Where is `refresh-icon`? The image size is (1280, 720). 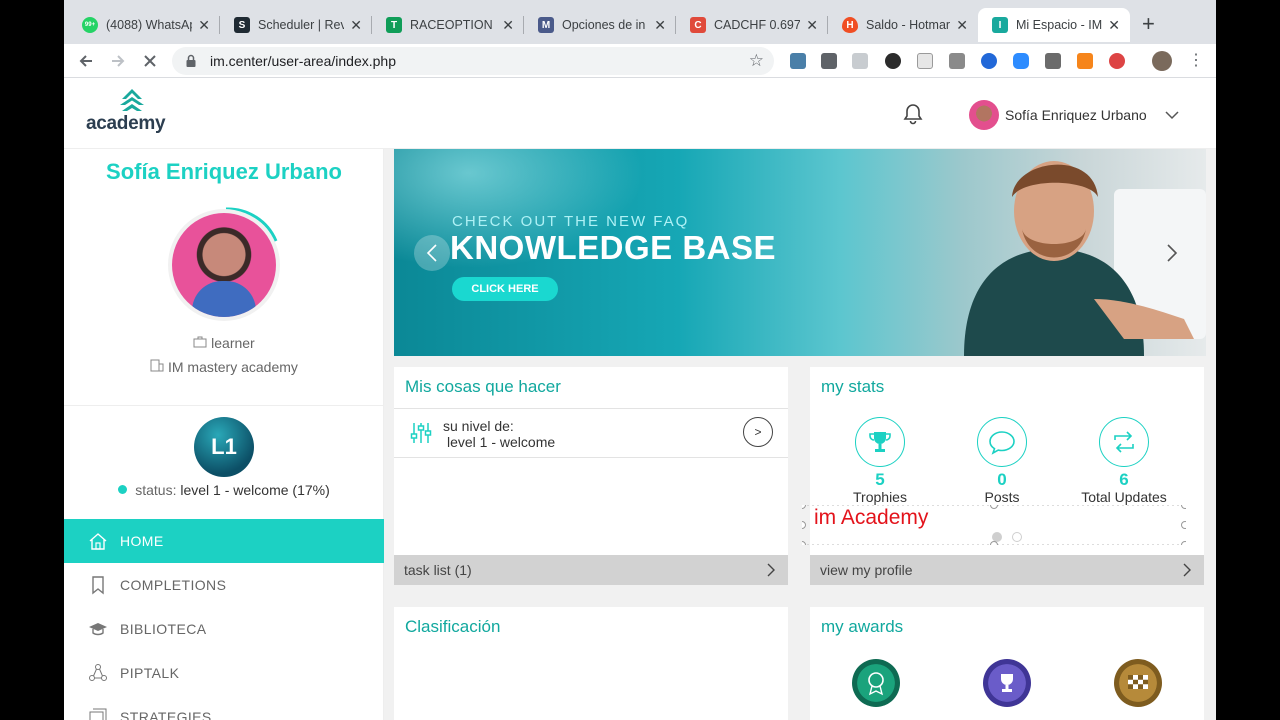 refresh-icon is located at coordinates (1124, 442).